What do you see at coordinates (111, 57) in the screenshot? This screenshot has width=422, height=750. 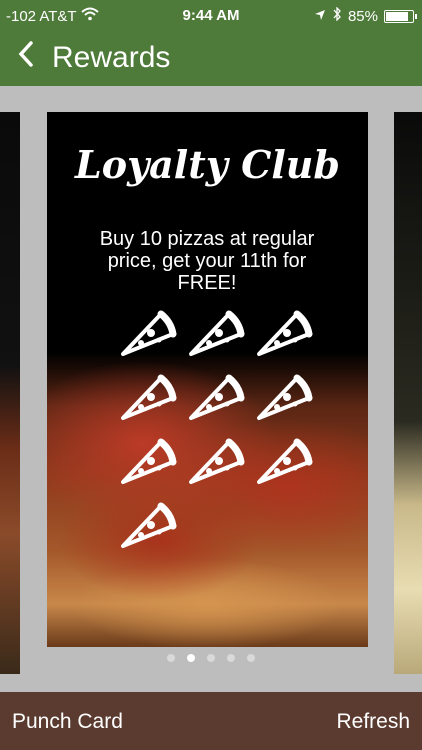 I see `page-title: Rewards` at bounding box center [111, 57].